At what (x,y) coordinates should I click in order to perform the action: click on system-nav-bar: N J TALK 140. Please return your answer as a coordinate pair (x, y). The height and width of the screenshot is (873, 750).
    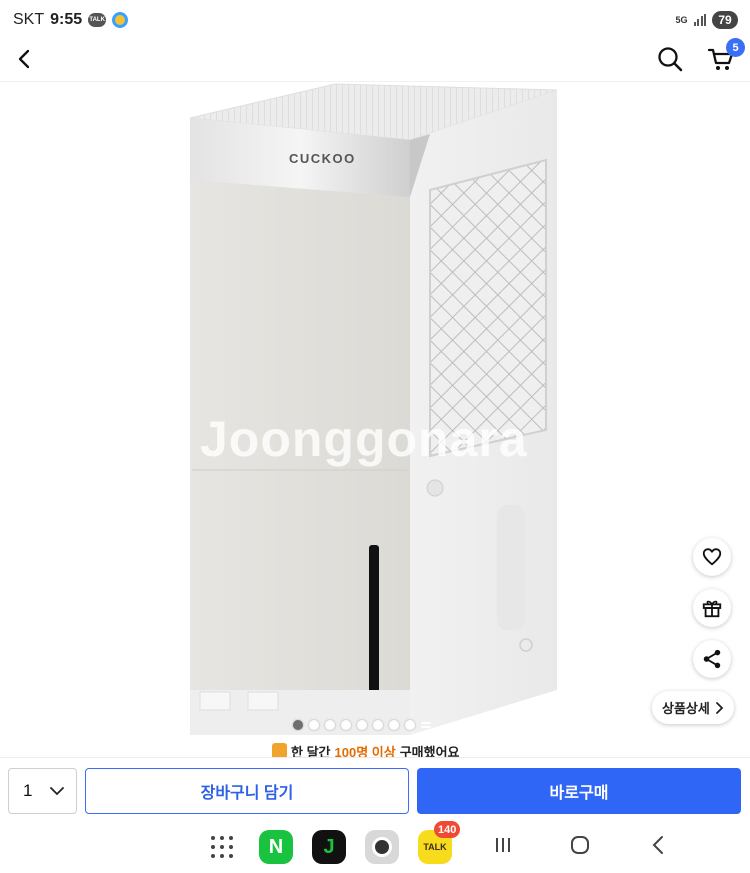
    Looking at the image, I should click on (375, 845).